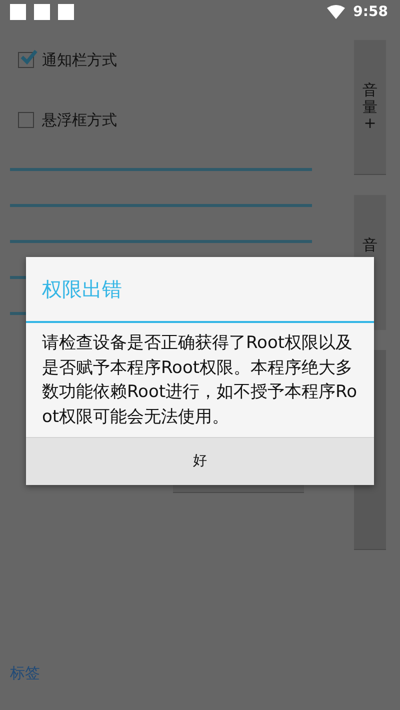 The image size is (400, 710). Describe the element at coordinates (82, 289) in the screenshot. I see `dialog-title: 权限出错` at that location.